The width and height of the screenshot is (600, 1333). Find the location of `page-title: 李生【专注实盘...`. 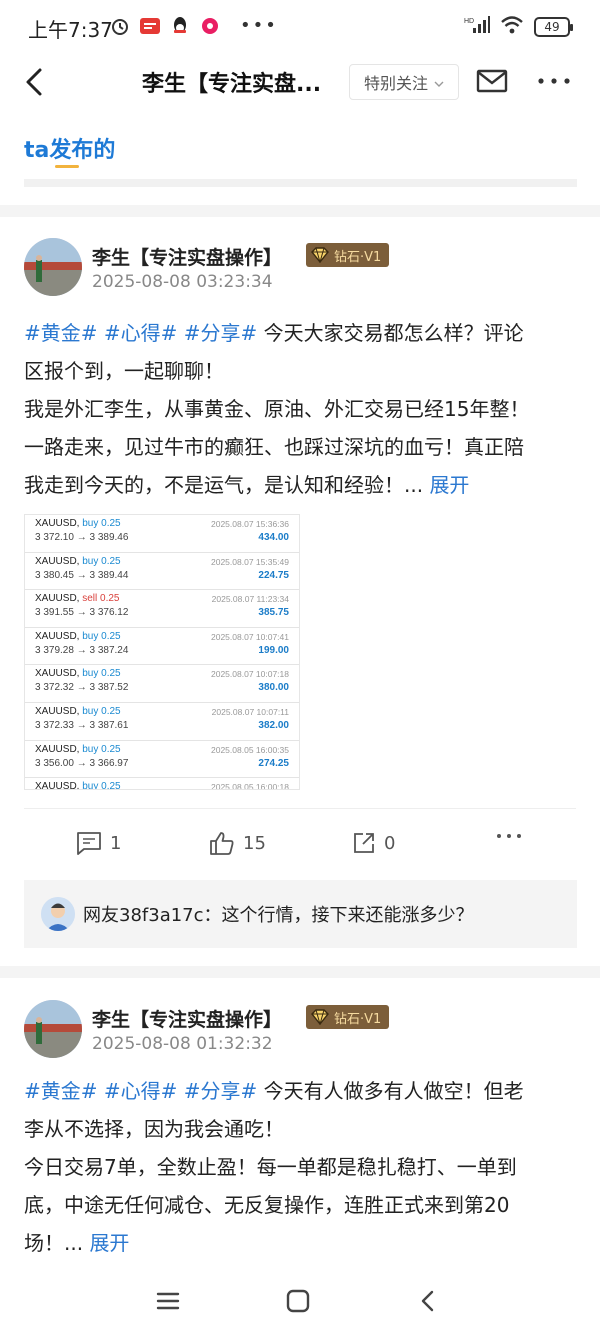

page-title: 李生【专注实盘... is located at coordinates (232, 84).